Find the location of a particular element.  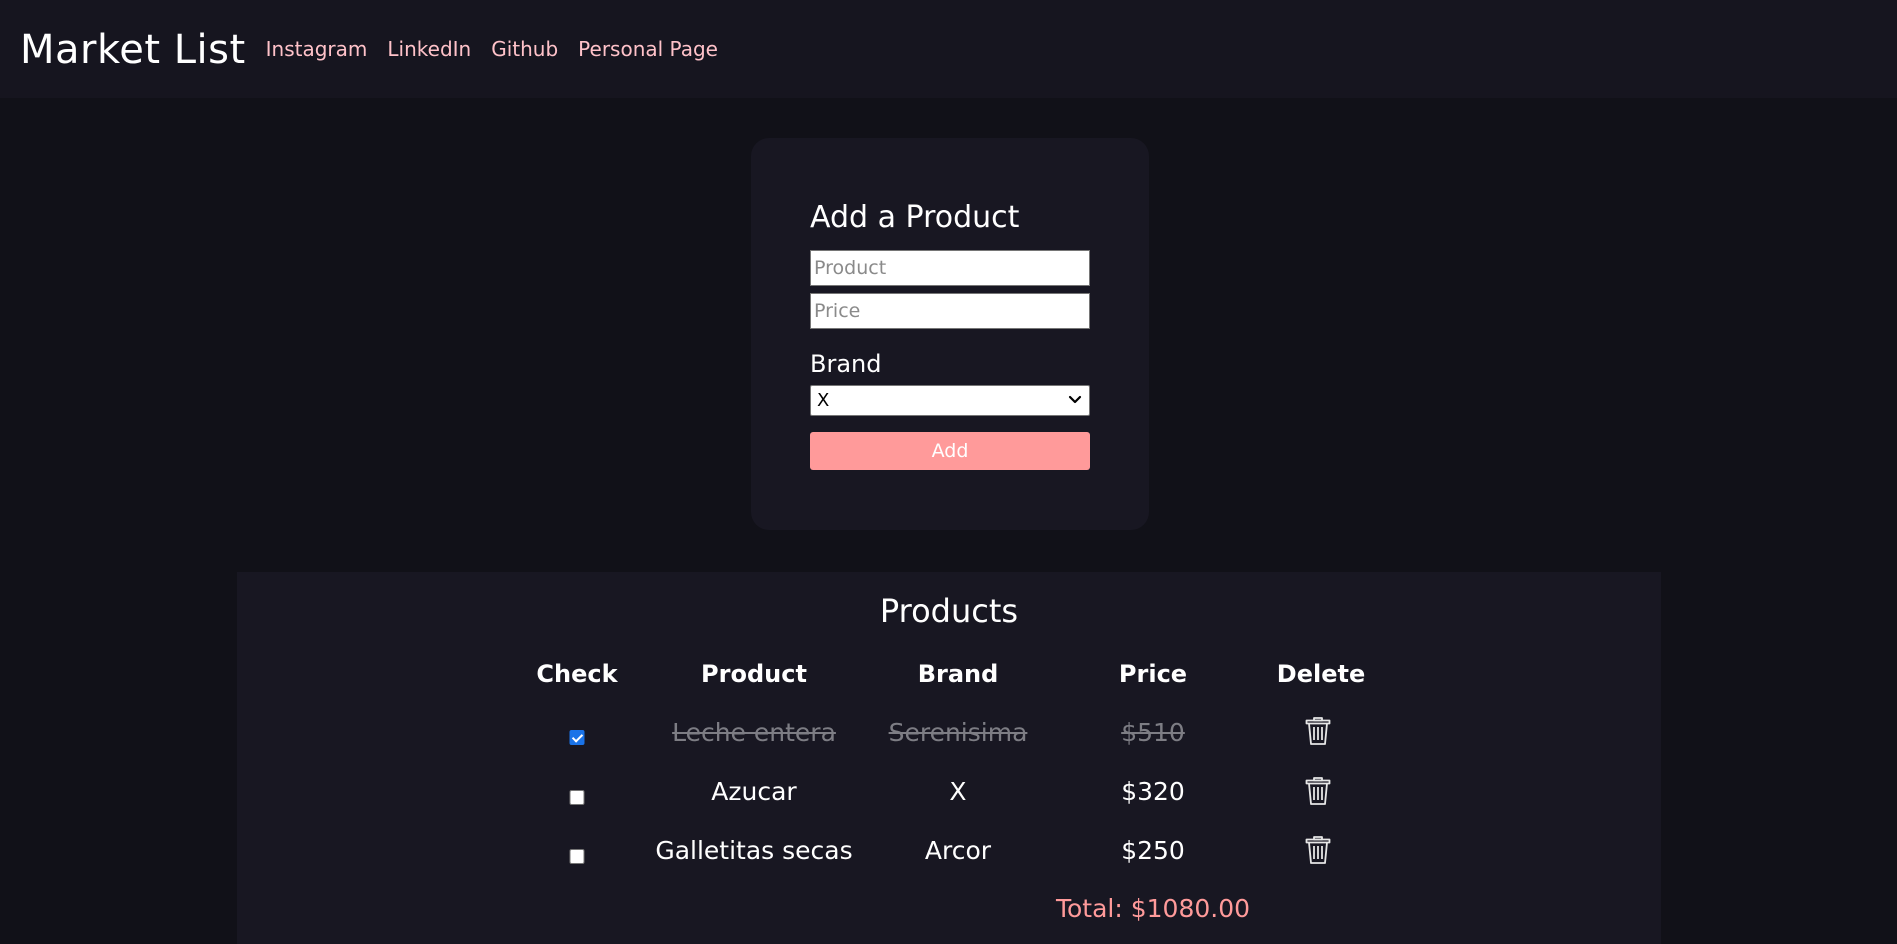

row-product: Azucar is located at coordinates (754, 791).